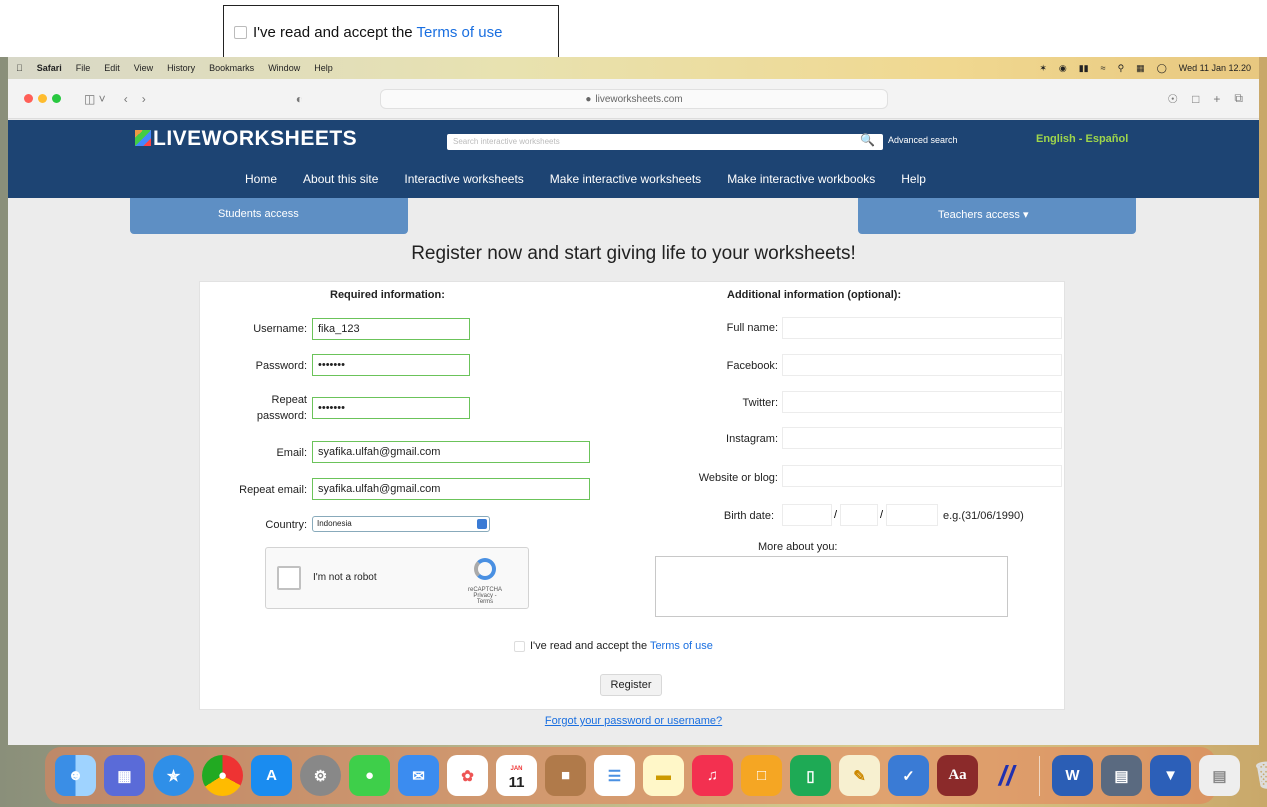 The image size is (1267, 807). What do you see at coordinates (391, 408) in the screenshot?
I see `repeat-password-field: •••••••` at bounding box center [391, 408].